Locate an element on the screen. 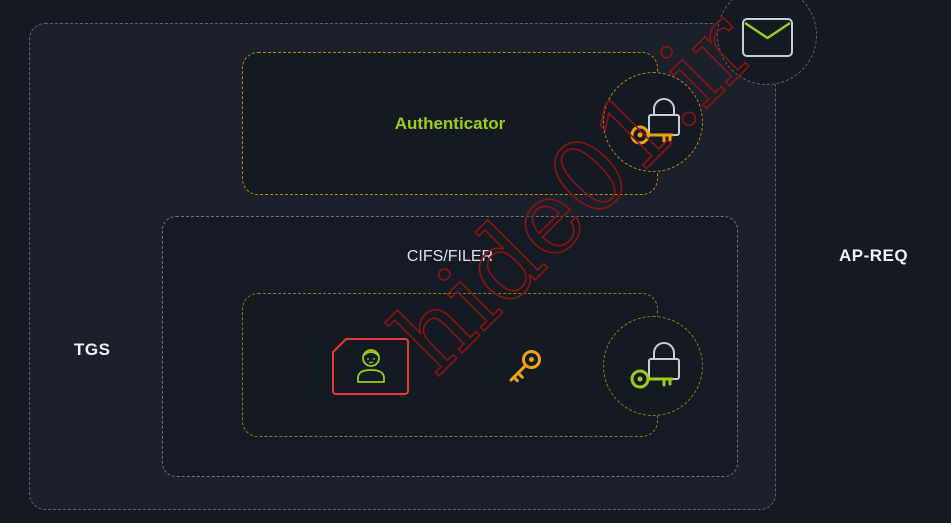  authenticator-lock-circle is located at coordinates (653, 122).